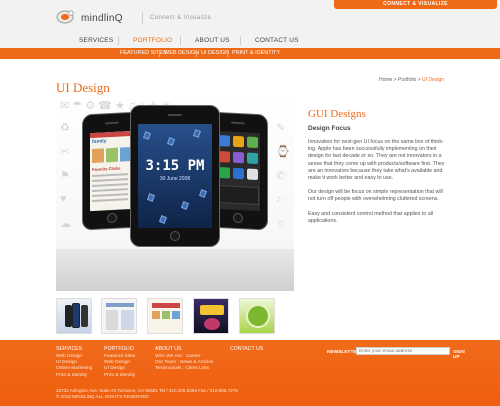 The height and width of the screenshot is (406, 500). I want to click on thumbnail-disc-shape, so click(258, 316).